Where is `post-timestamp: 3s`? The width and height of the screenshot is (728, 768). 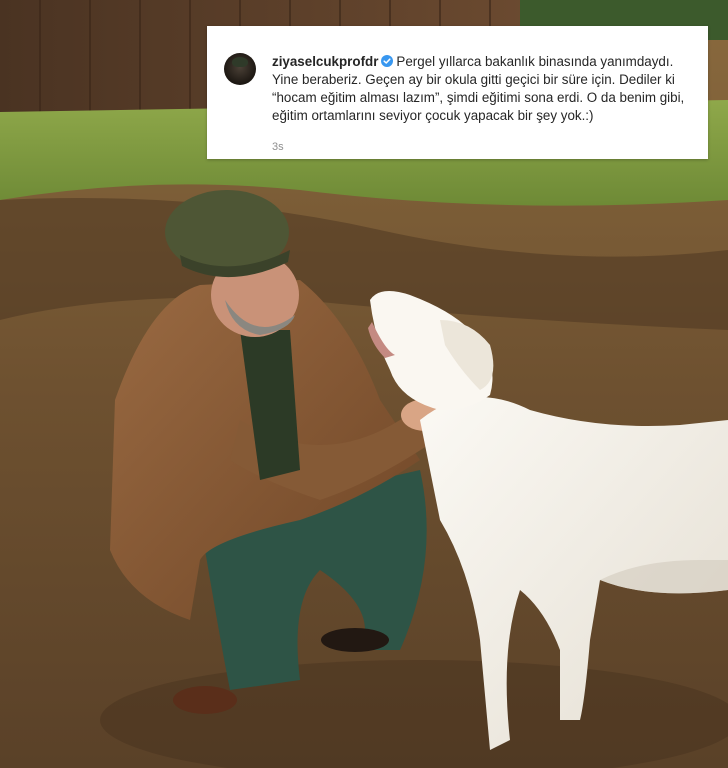
post-timestamp: 3s is located at coordinates (278, 147).